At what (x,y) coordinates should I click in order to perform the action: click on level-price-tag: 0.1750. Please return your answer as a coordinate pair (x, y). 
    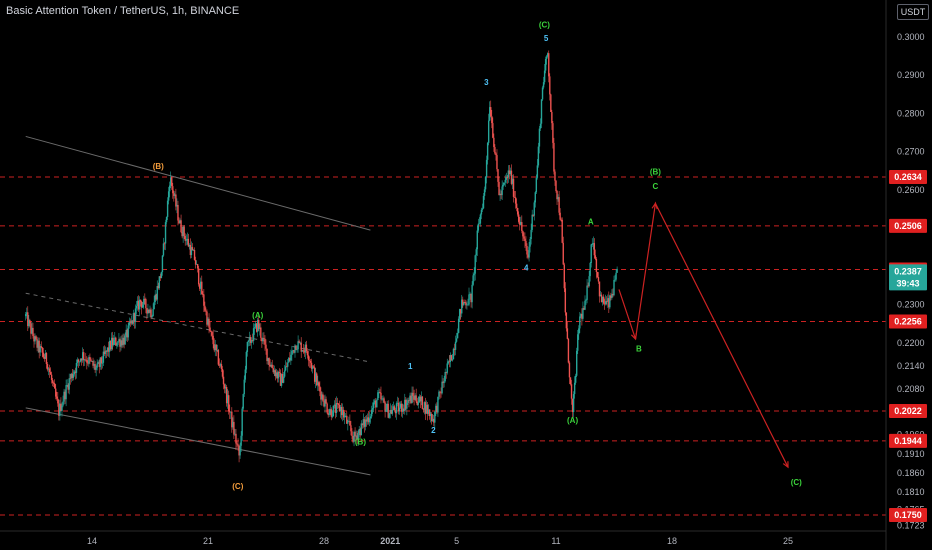
    Looking at the image, I should click on (908, 515).